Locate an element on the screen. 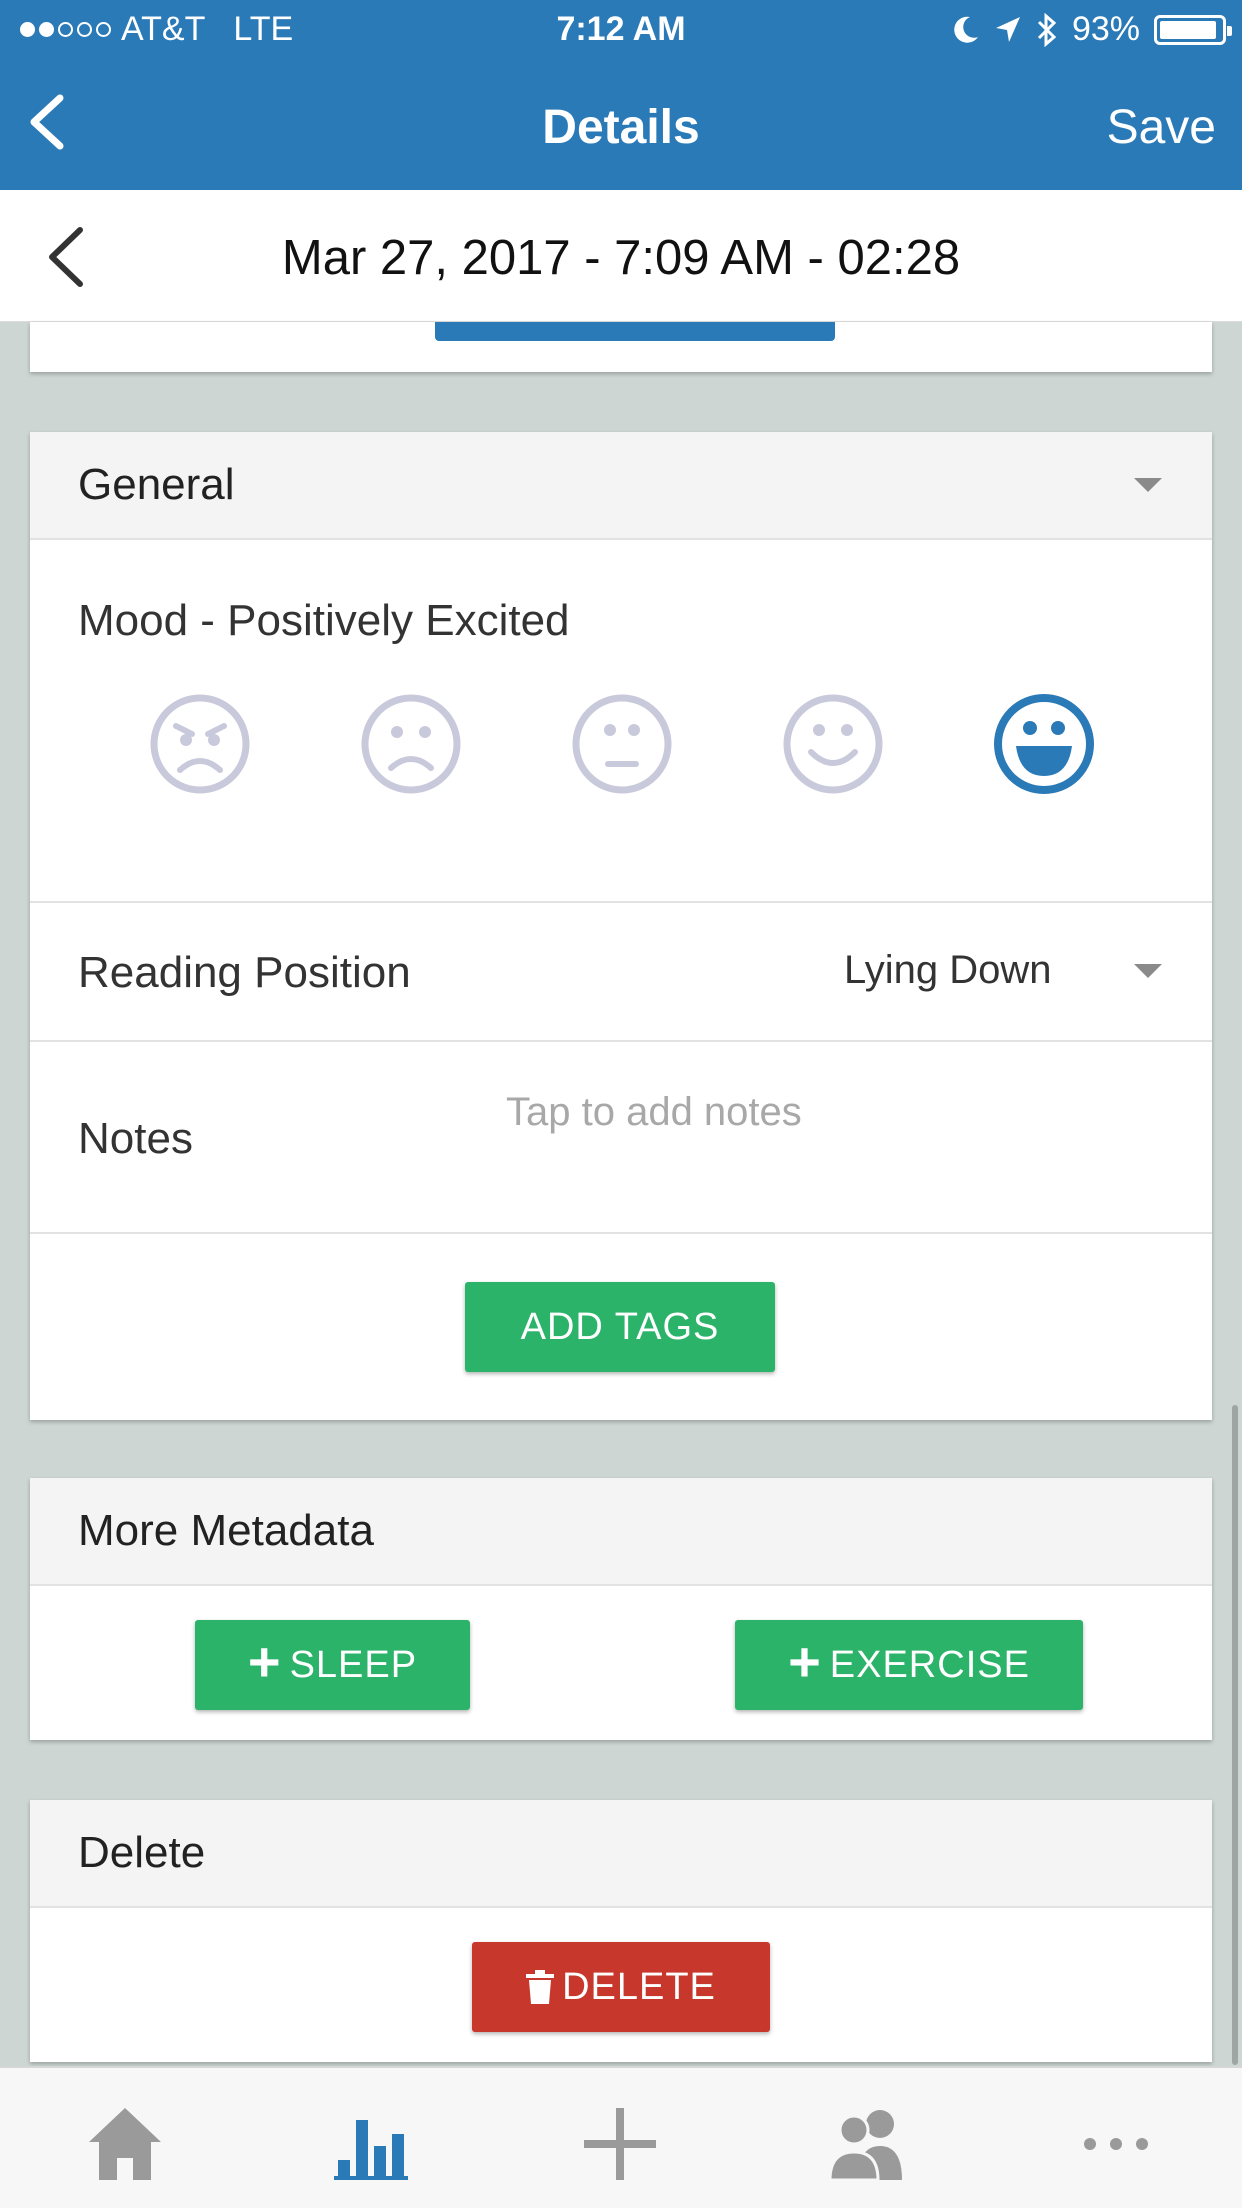  sleep-label: SLEEP is located at coordinates (353, 1664).